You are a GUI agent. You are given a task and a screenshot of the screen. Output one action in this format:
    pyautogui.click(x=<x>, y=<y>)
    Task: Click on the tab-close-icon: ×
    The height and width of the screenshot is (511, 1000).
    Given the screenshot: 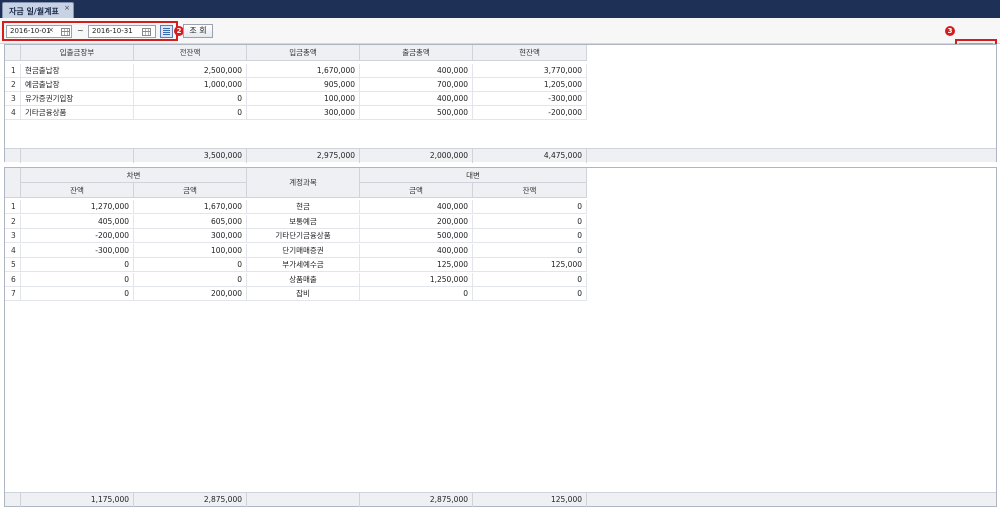 What is the action you would take?
    pyautogui.click(x=67, y=8)
    